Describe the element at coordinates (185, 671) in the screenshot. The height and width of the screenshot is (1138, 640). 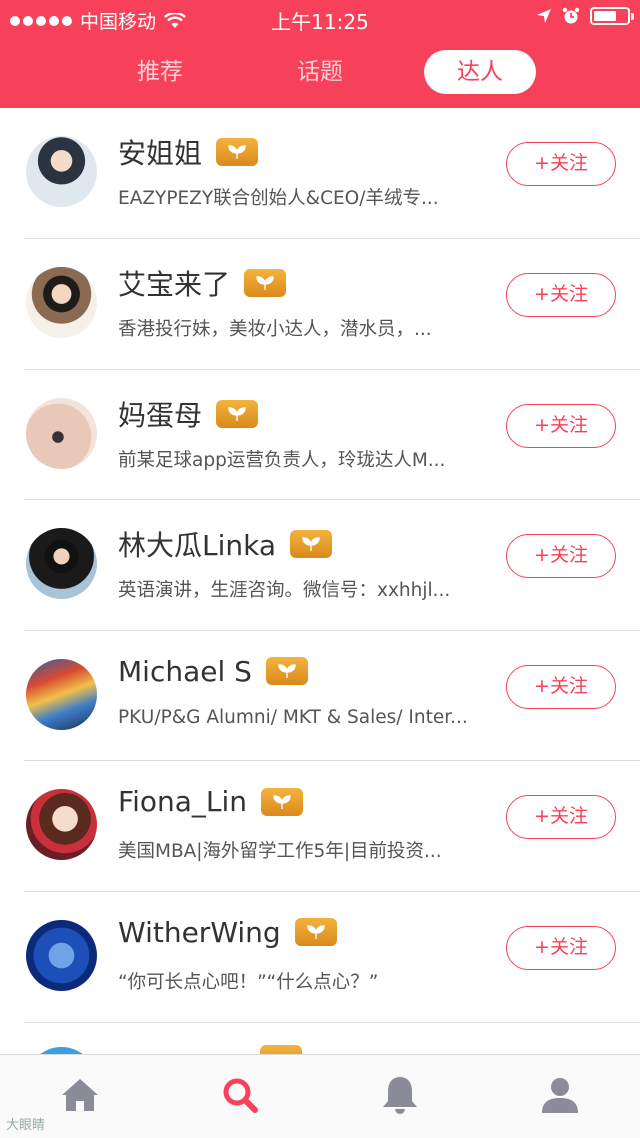
I see `user-name: Michael S` at that location.